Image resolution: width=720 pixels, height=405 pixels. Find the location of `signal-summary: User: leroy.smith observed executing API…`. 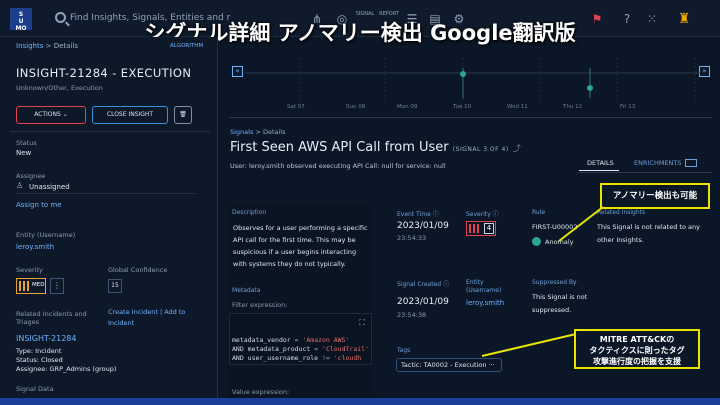

signal-summary: User: leroy.smith observed executing API… is located at coordinates (338, 166).